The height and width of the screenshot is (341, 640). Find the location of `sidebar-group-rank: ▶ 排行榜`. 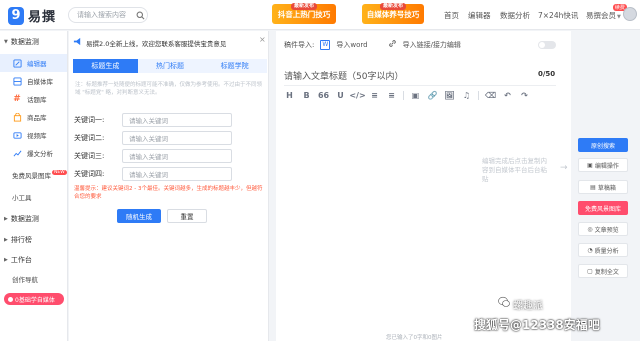

sidebar-group-rank: ▶ 排行榜 is located at coordinates (18, 240).